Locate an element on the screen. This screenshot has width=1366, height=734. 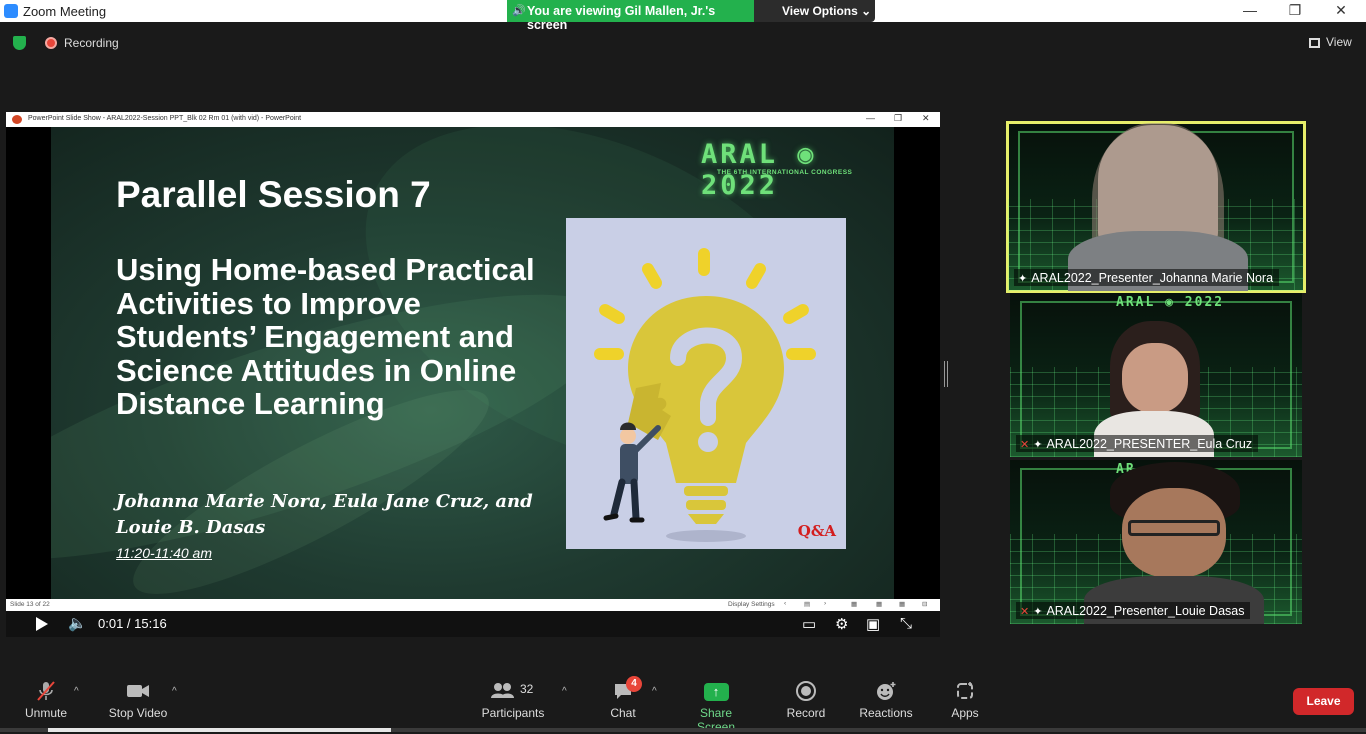
speaker-icon: 🔊 is located at coordinates (519, 11).